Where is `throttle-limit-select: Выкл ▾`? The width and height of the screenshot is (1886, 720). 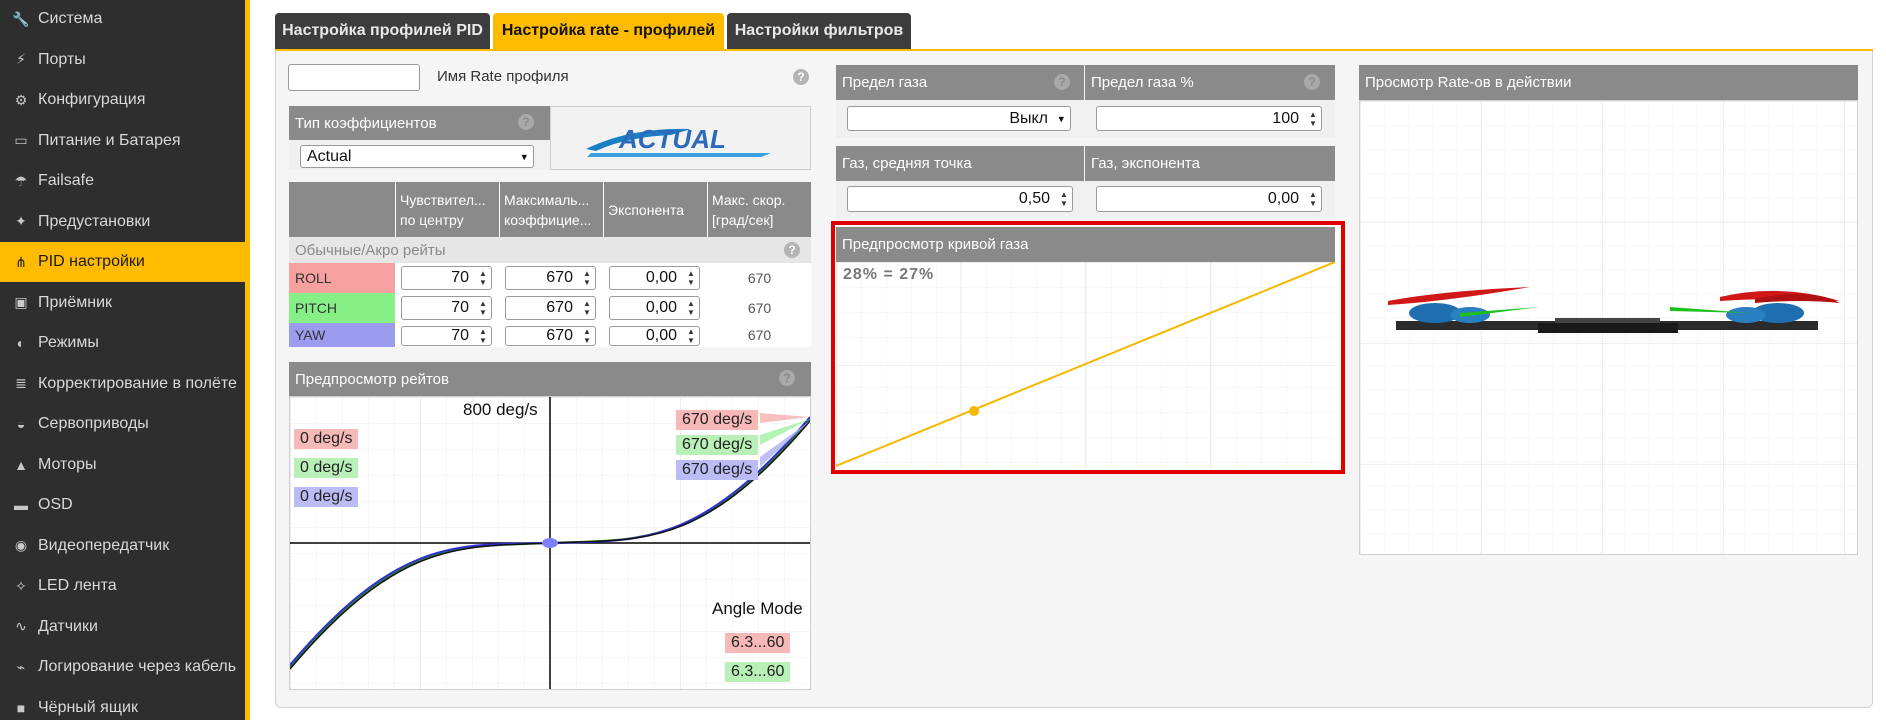
throttle-limit-select: Выкл ▾ is located at coordinates (959, 118).